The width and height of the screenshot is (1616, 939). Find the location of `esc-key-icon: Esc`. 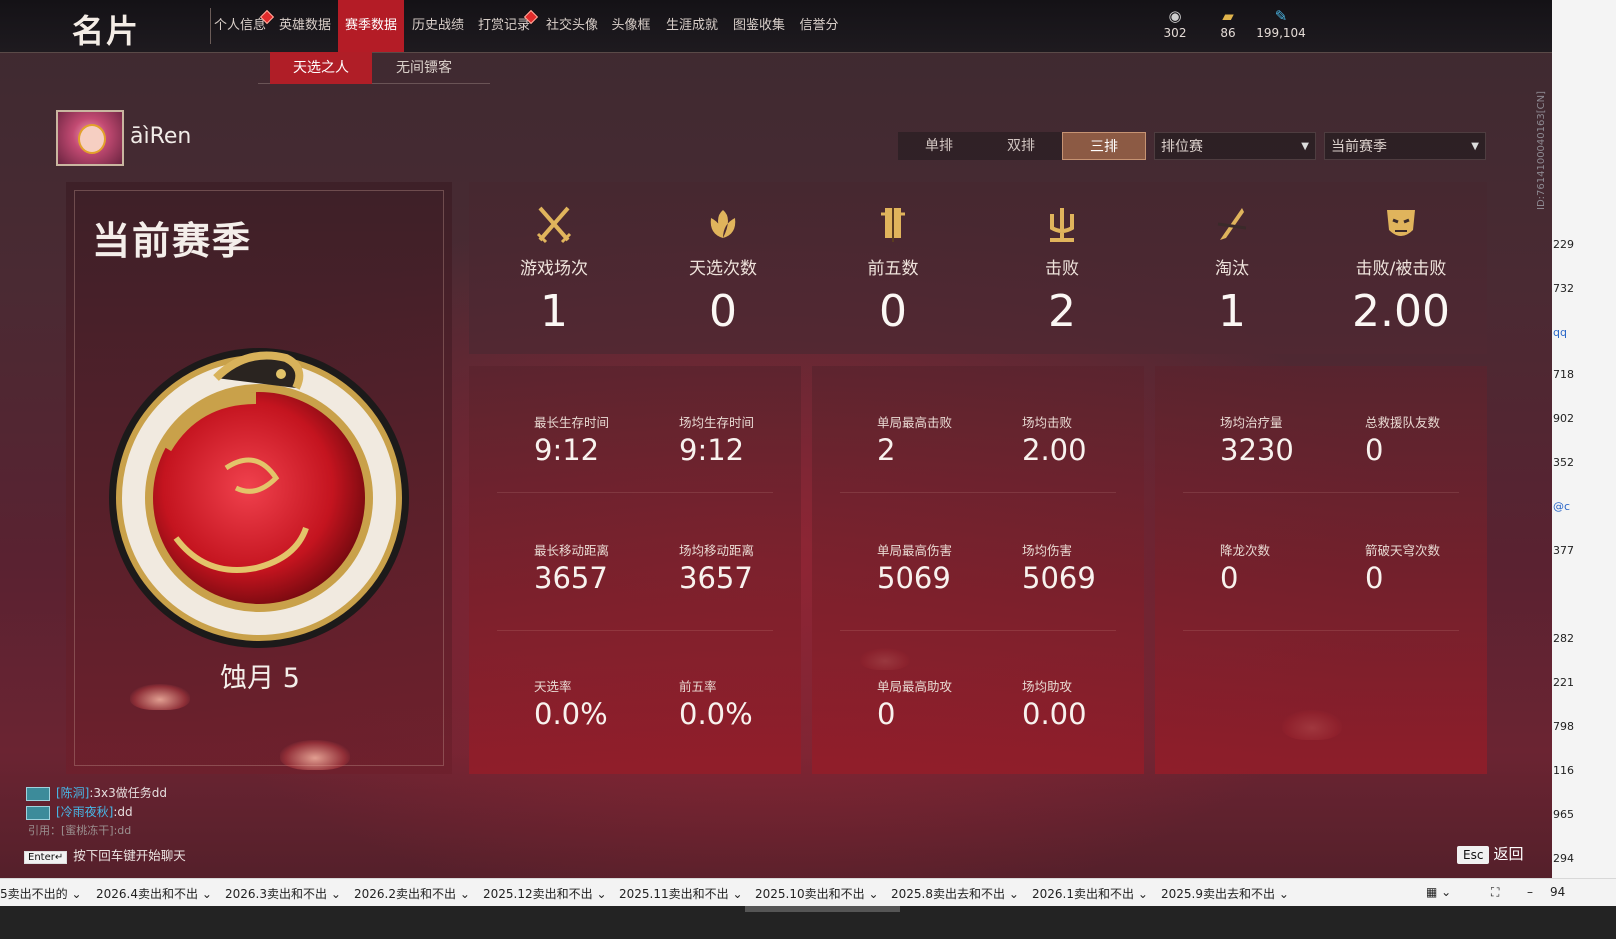

esc-key-icon: Esc is located at coordinates (1473, 855).